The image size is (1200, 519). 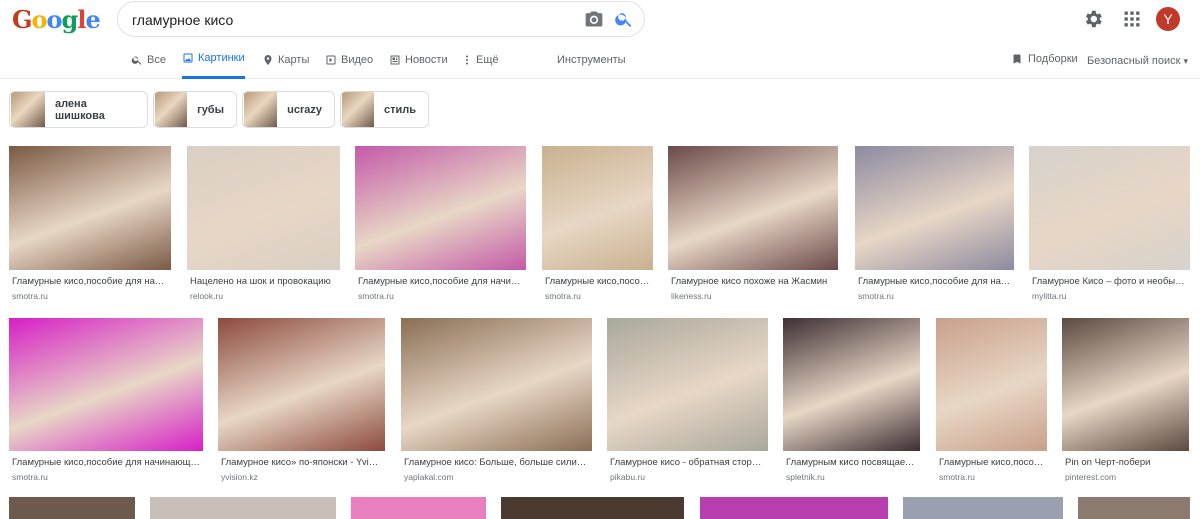 I want to click on chip-guby: губы, so click(x=195, y=109).